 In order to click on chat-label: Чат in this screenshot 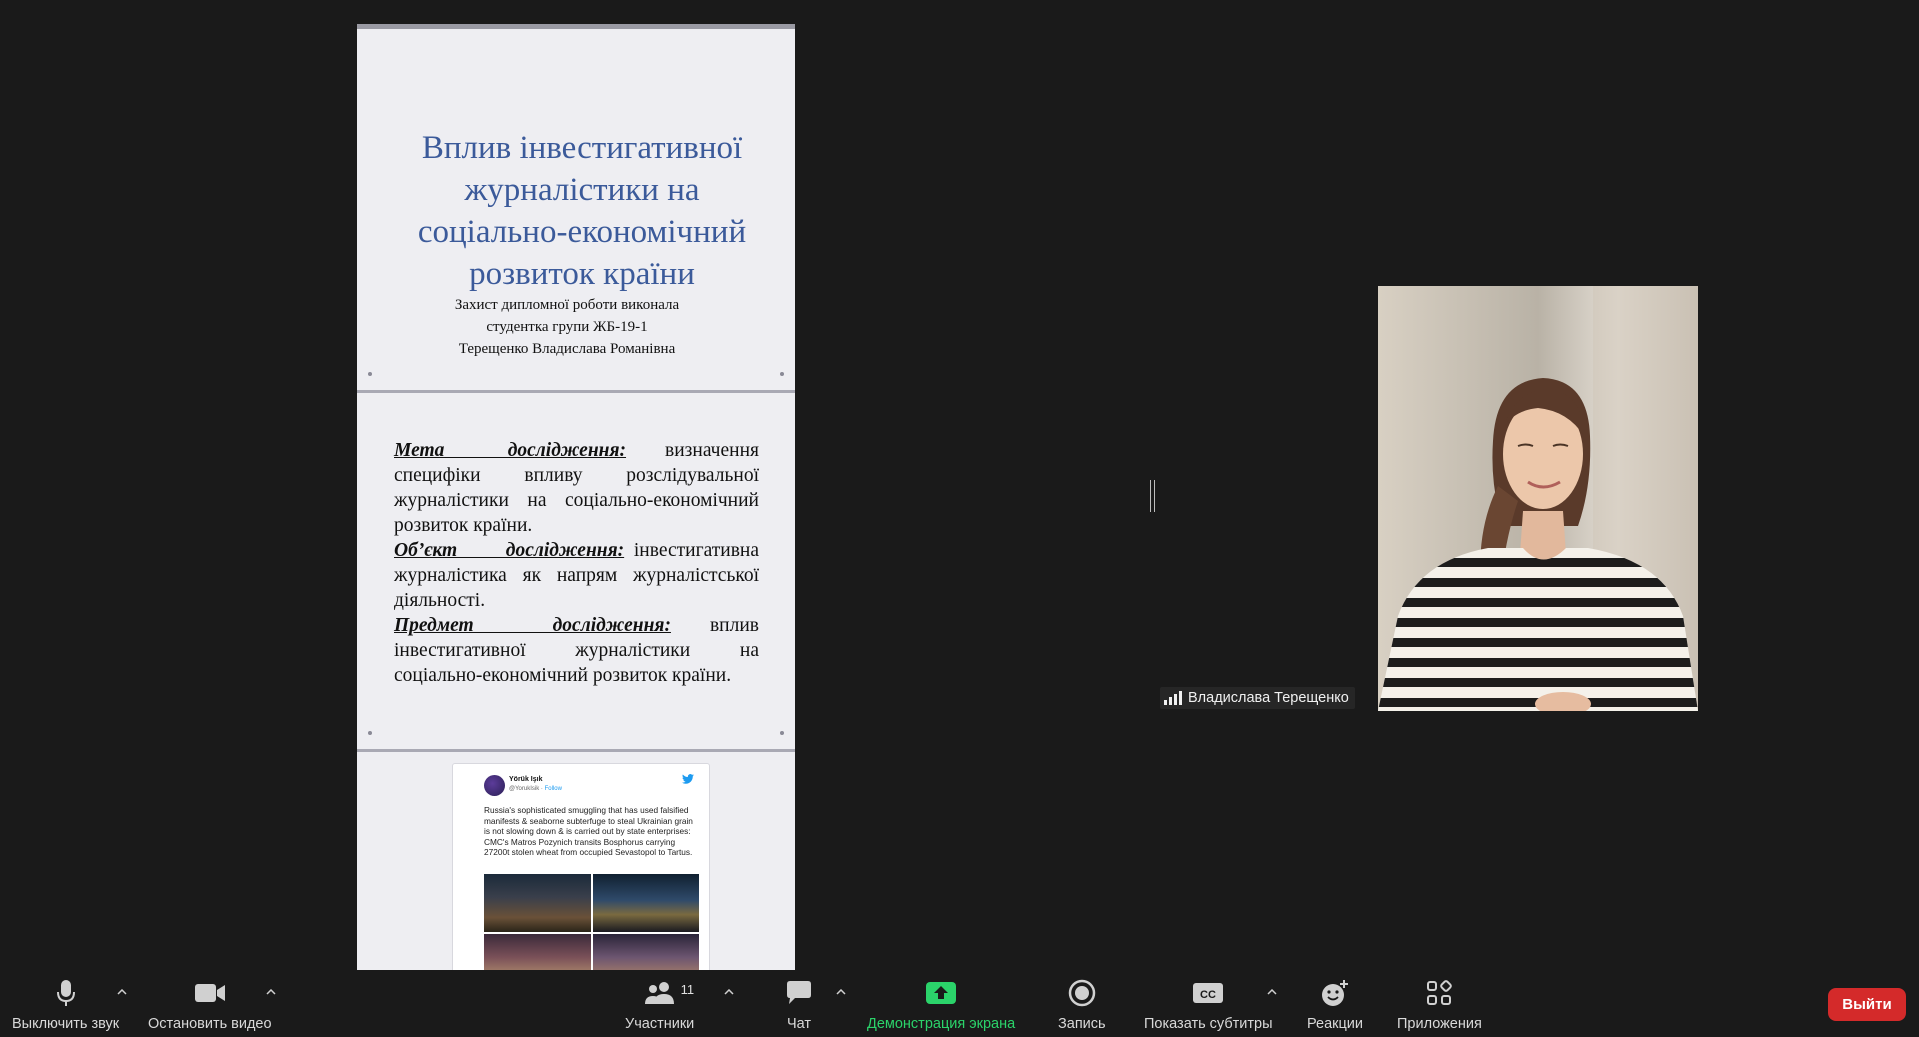, I will do `click(799, 1024)`.